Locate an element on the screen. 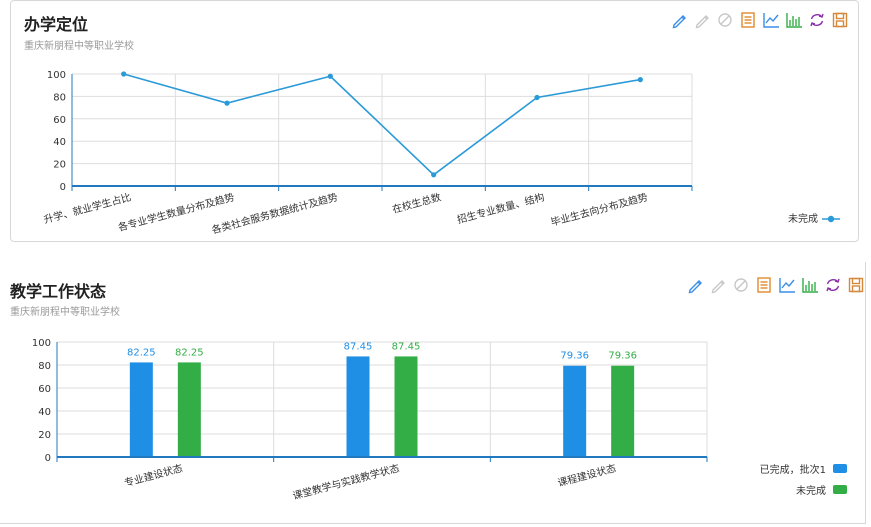 This screenshot has width=871, height=527. y-tick-label: 20 is located at coordinates (44, 435).